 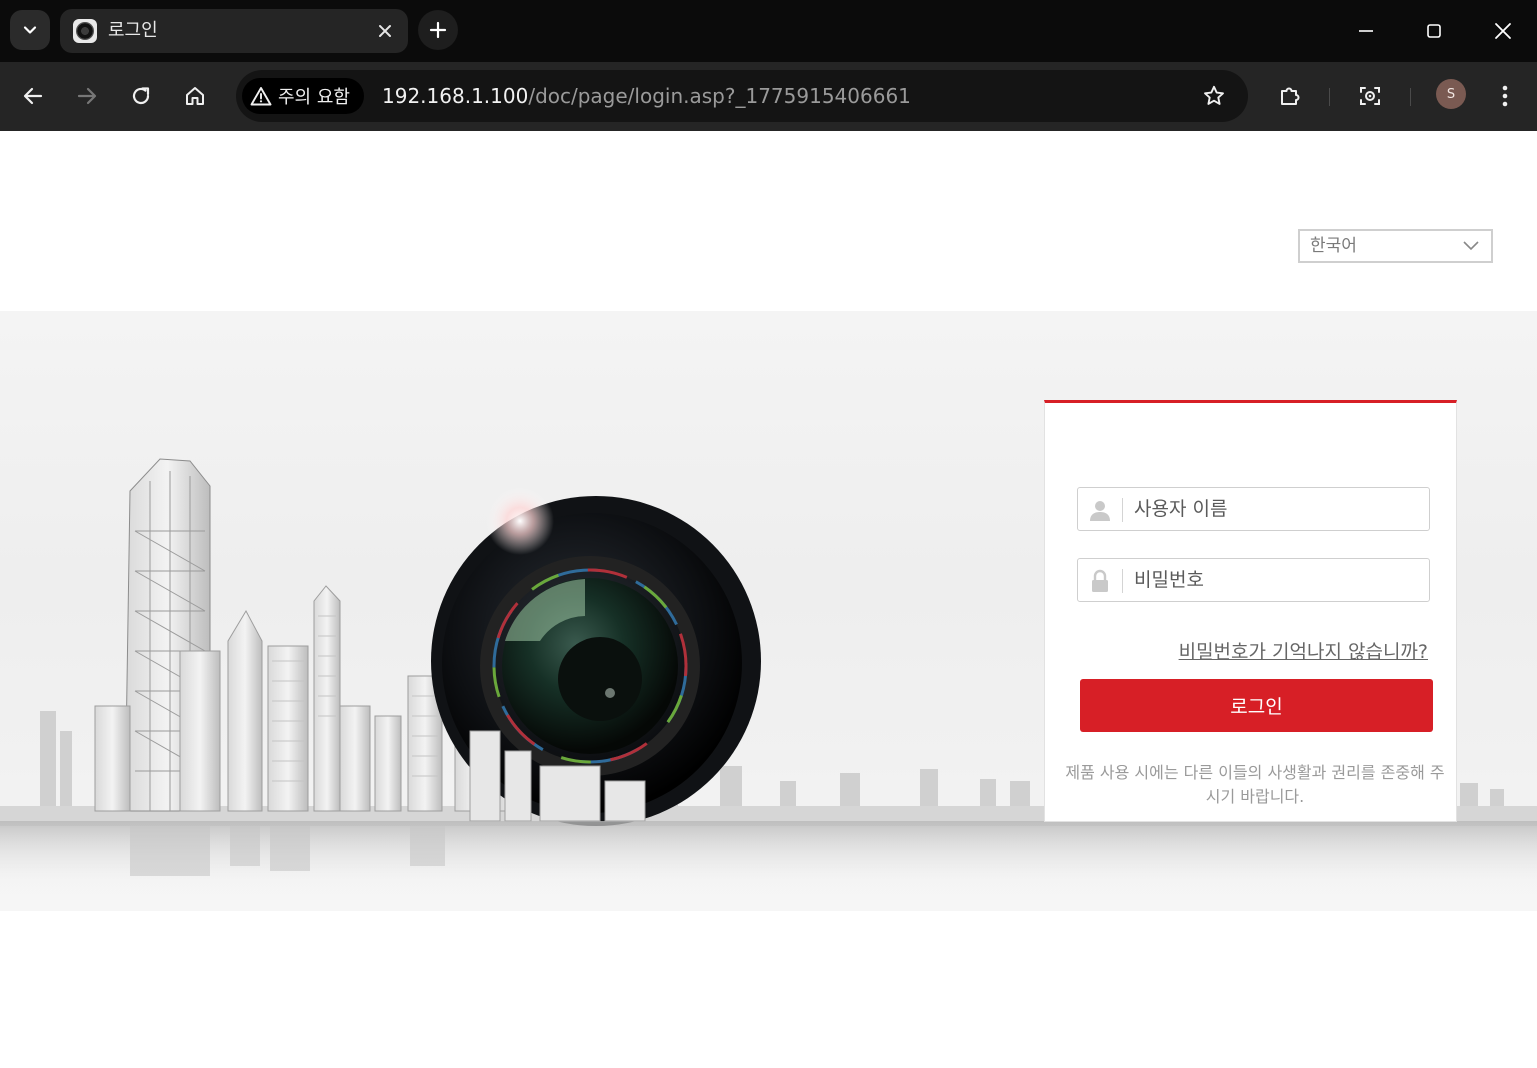 I want to click on tab-search-button, so click(x=30, y=30).